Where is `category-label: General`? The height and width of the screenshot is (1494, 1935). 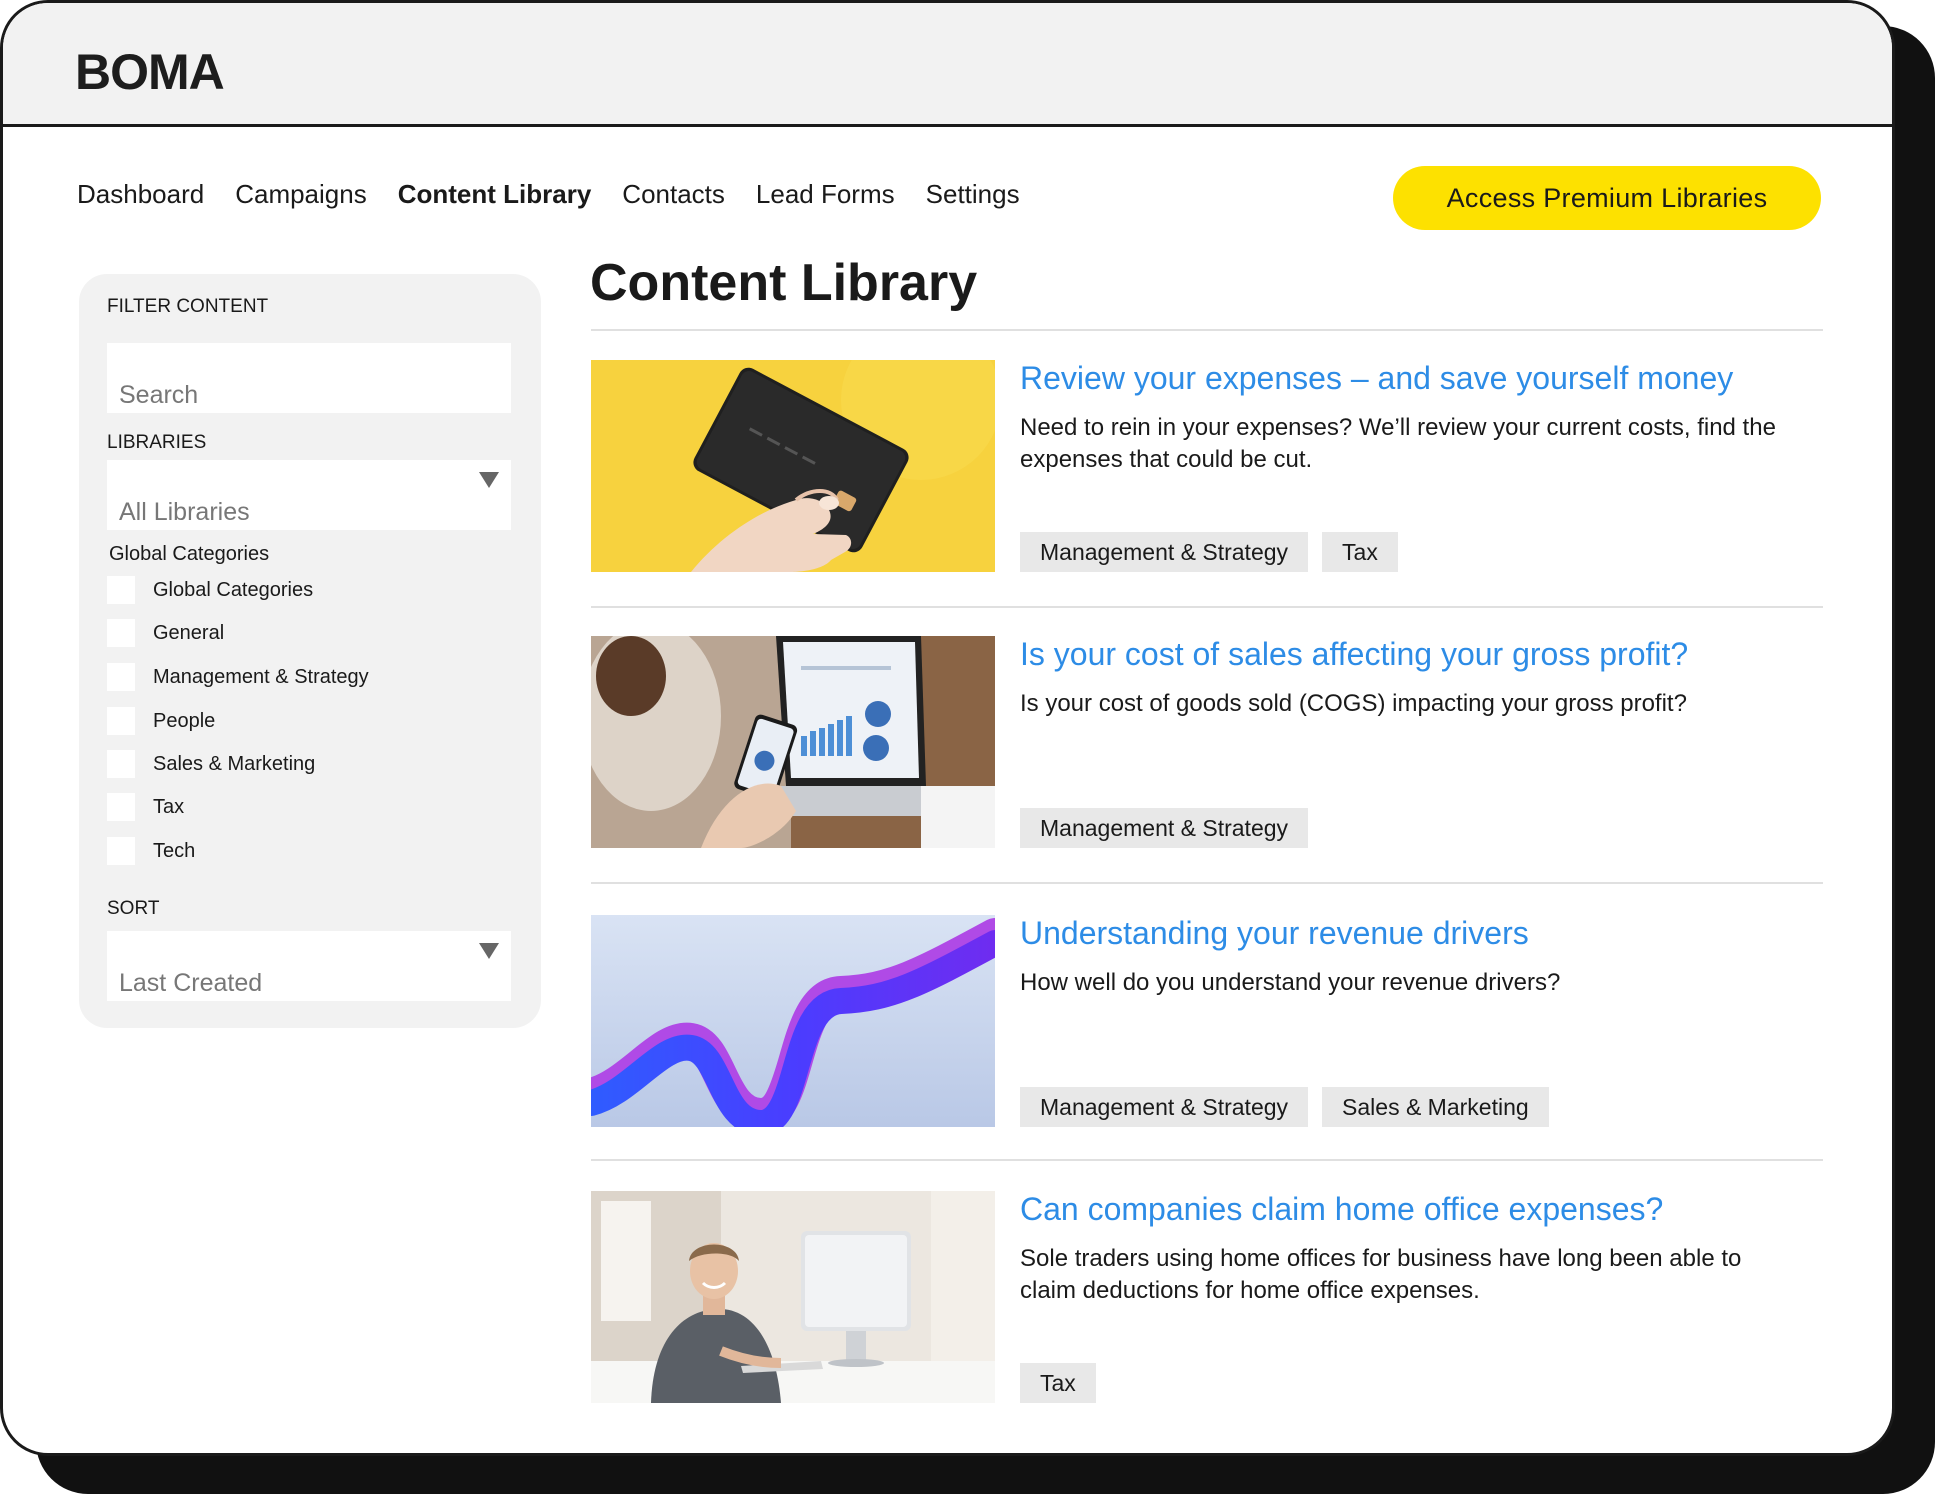 category-label: General is located at coordinates (189, 632).